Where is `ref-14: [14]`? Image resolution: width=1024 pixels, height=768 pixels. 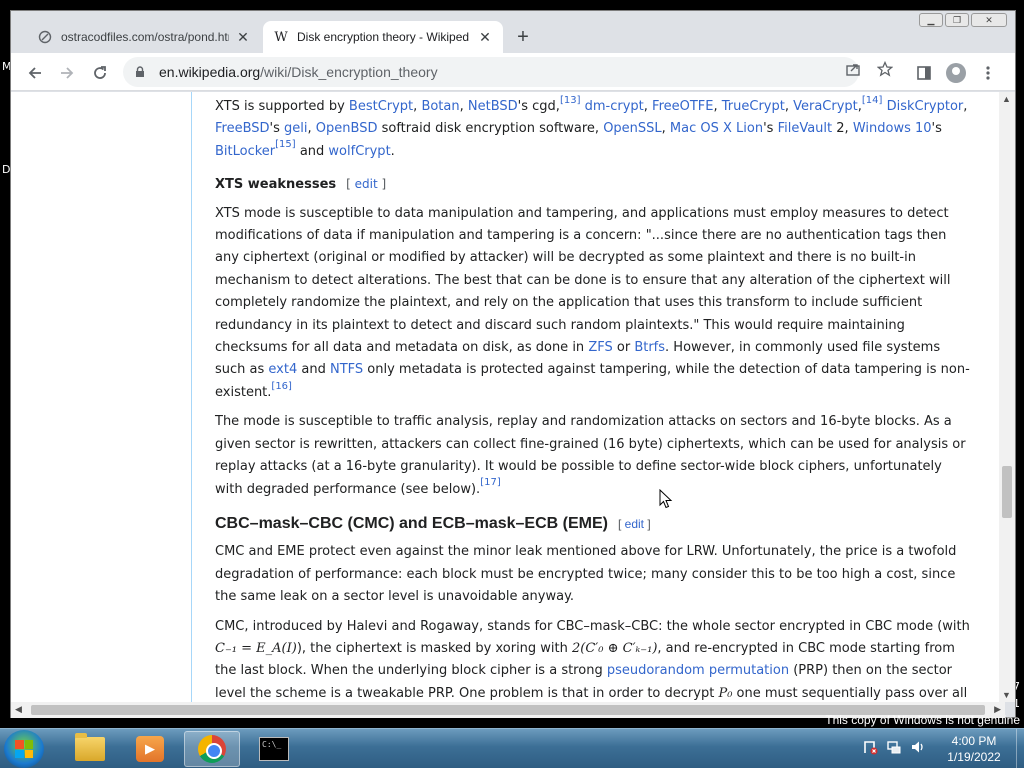 ref-14: [14] is located at coordinates (872, 100).